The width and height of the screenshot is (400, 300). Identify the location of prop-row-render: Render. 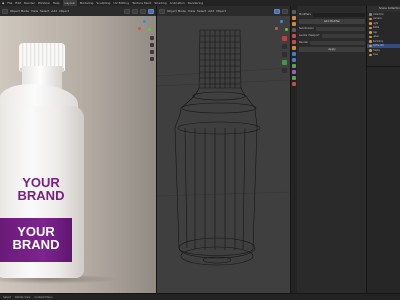
(332, 42).